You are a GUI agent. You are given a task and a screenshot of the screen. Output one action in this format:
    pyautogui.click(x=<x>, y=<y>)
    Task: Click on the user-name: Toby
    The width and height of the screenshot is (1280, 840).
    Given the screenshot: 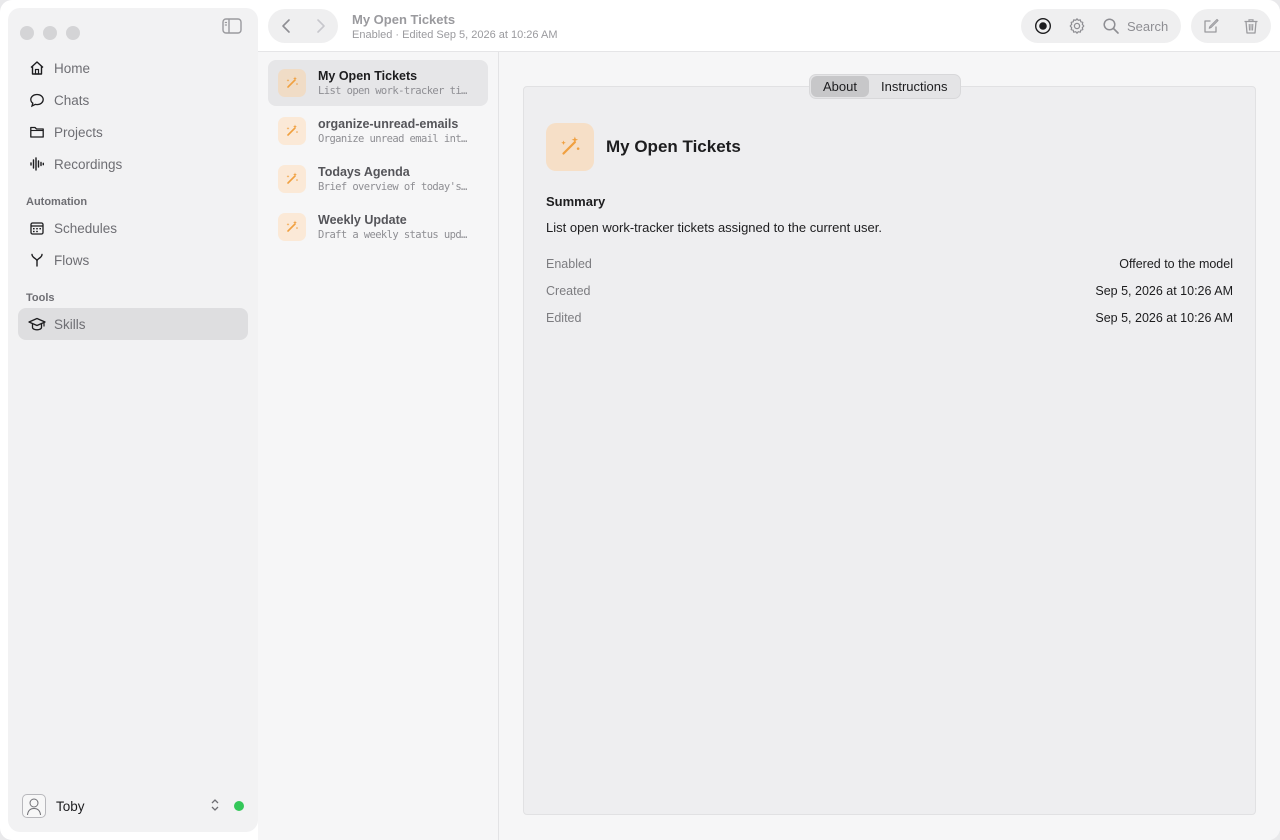 What is the action you would take?
    pyautogui.click(x=70, y=806)
    